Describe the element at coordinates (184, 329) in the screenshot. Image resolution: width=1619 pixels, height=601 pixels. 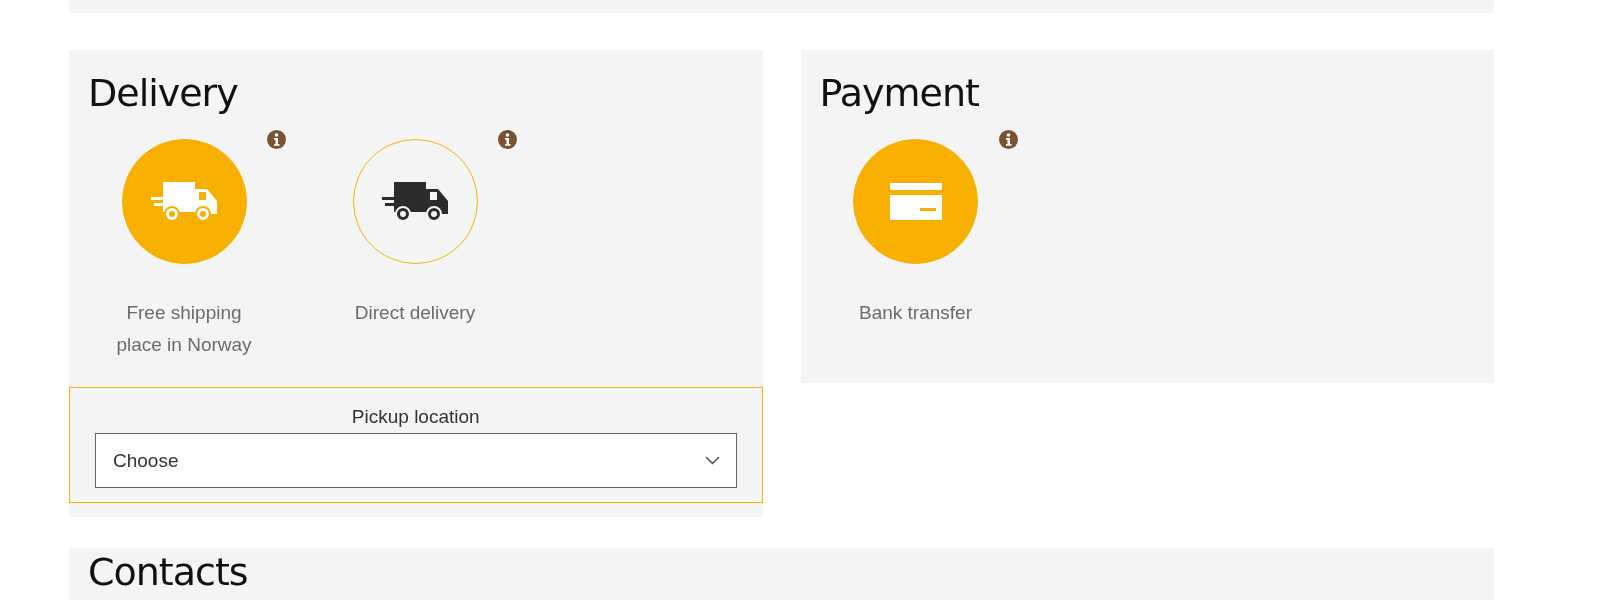
I see `option-label: Free shipping place in Norway` at that location.